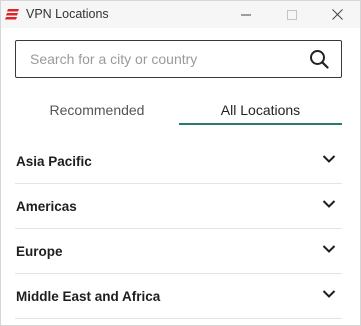 The image size is (361, 326). Describe the element at coordinates (160, 59) in the screenshot. I see `search-input` at that location.